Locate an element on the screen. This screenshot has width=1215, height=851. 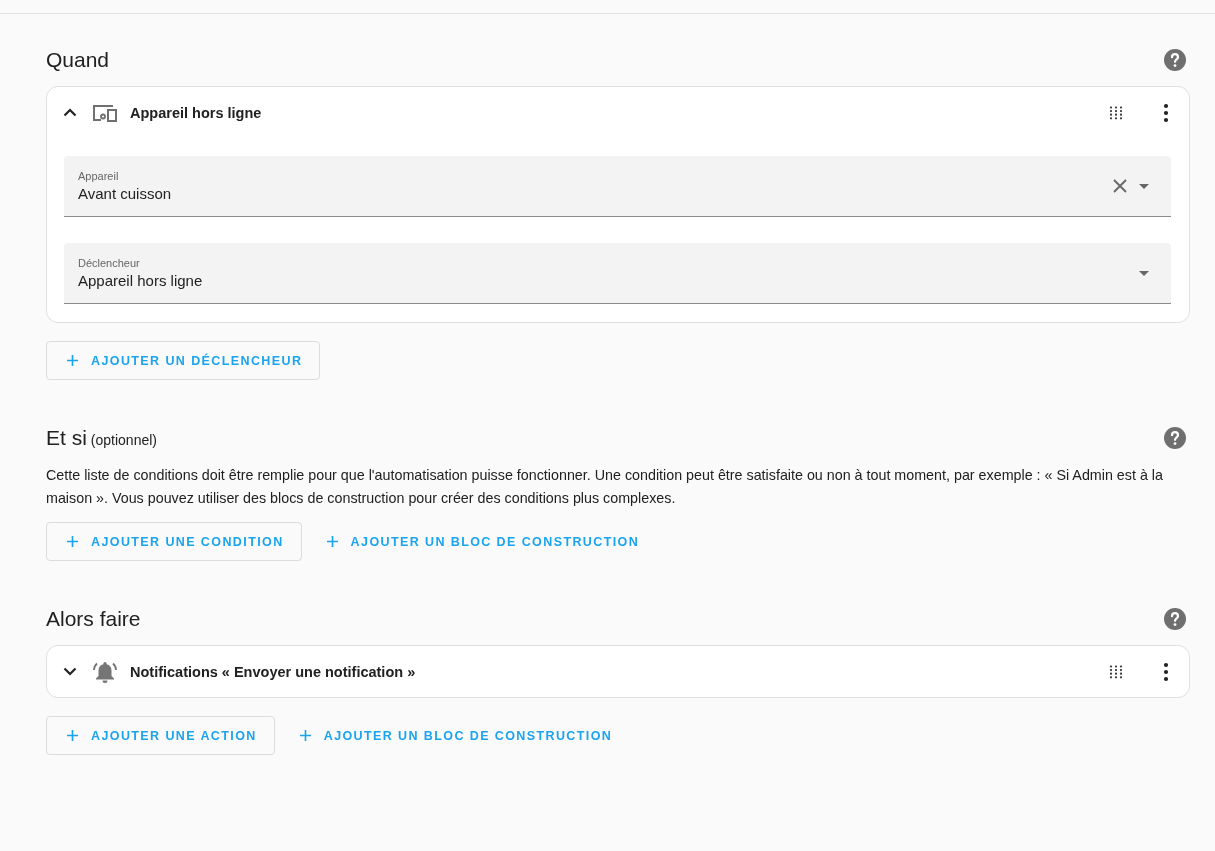
card-title: Appareil hors ligne is located at coordinates (196, 112).